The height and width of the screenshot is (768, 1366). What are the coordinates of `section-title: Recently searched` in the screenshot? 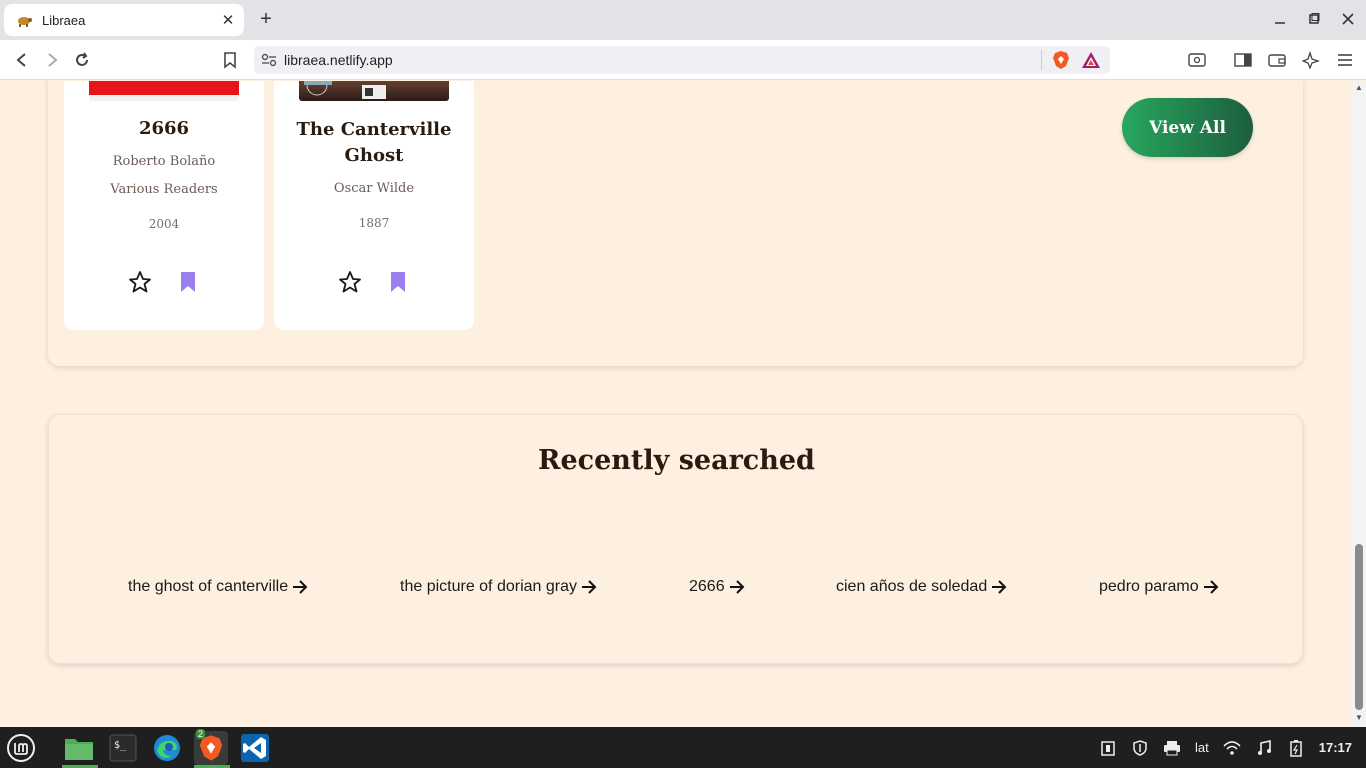 It's located at (676, 460).